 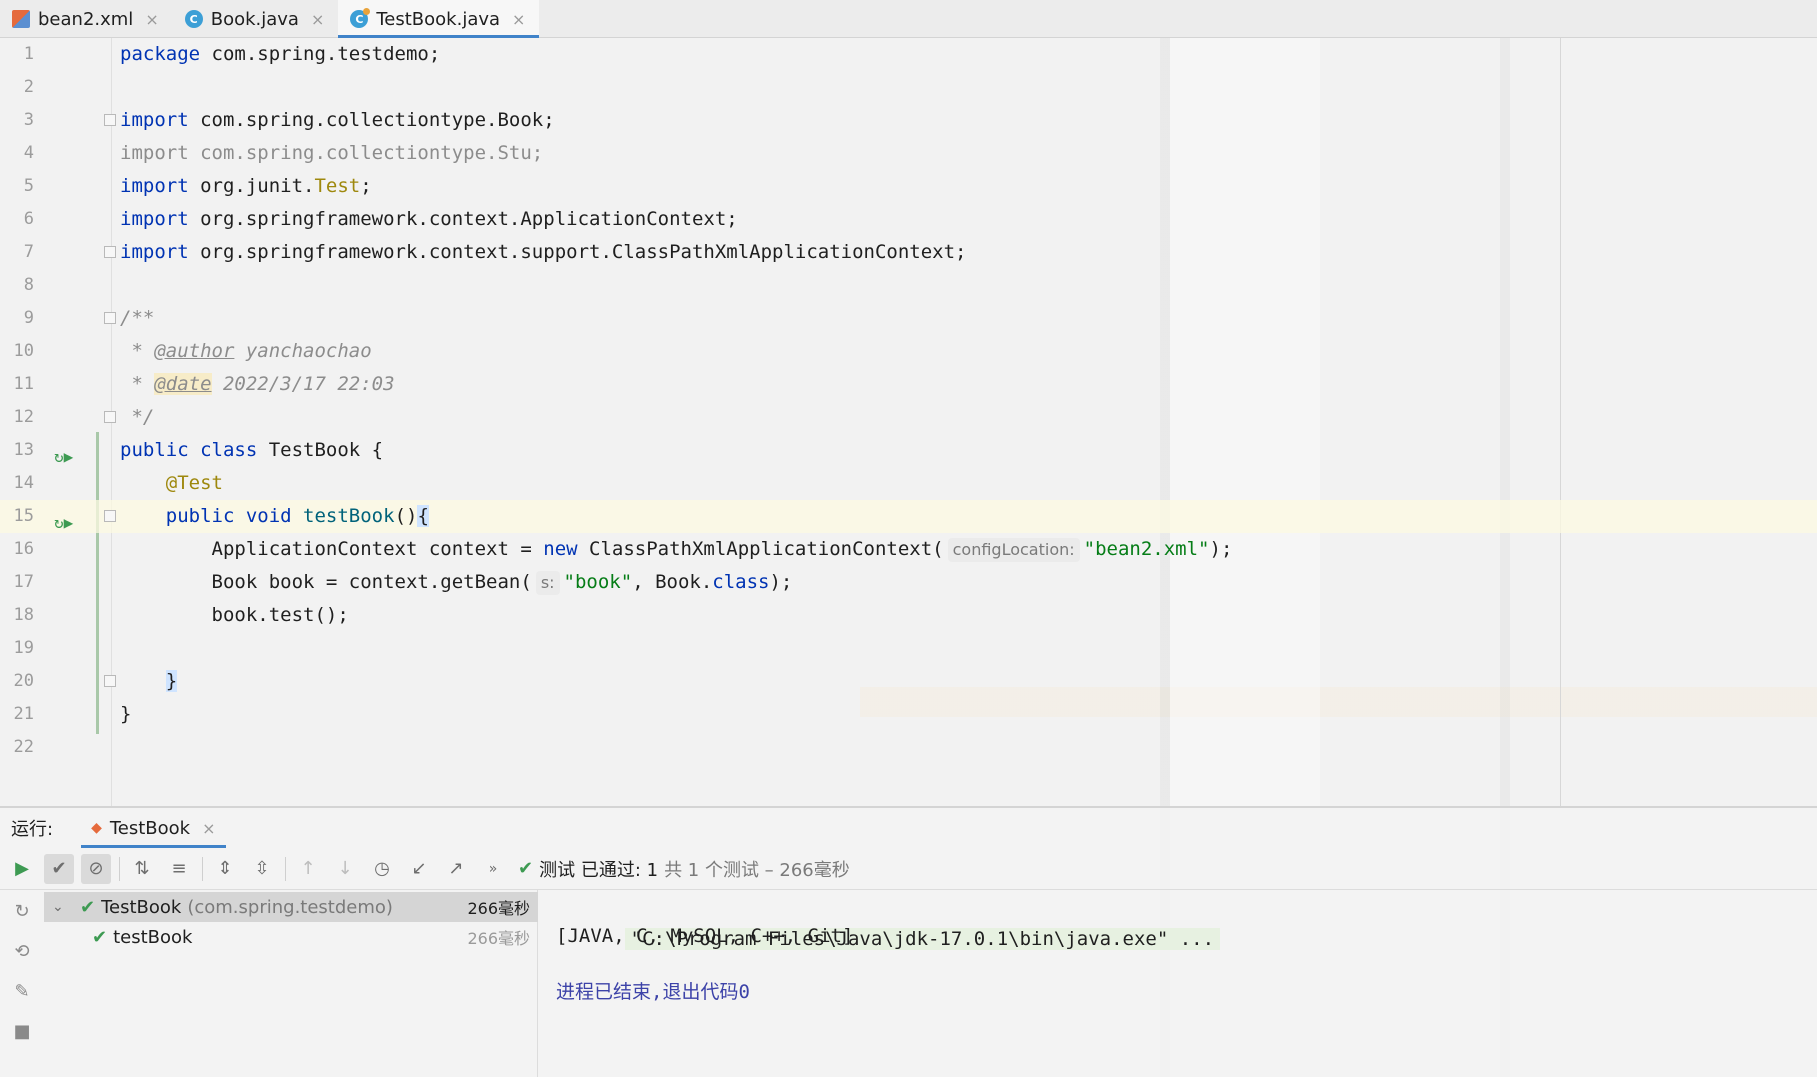 What do you see at coordinates (262, 869) in the screenshot?
I see `collapse-all-icon: ⇳` at bounding box center [262, 869].